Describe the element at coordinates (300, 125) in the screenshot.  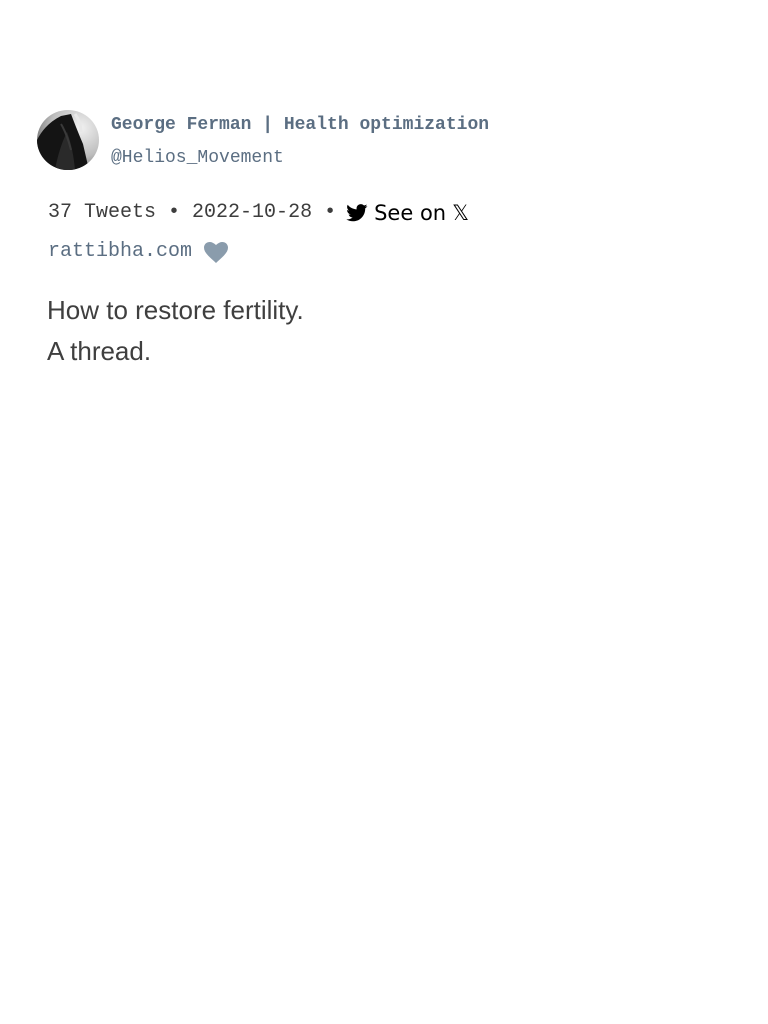
I see `author-display-name: George Ferman | Health optimization` at that location.